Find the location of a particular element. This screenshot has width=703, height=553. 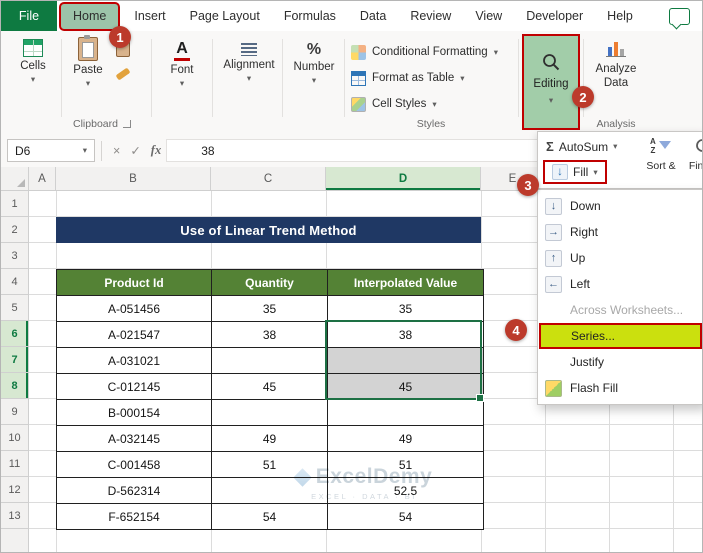

format-as-table-button: Format as Table ▾ is located at coordinates (433, 78).